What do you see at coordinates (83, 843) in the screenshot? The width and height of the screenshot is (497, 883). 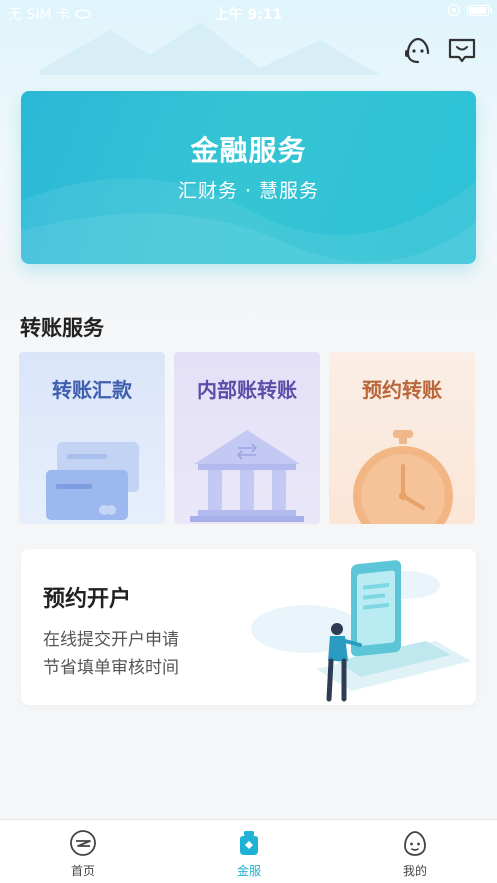 I see `home-logo-icon` at bounding box center [83, 843].